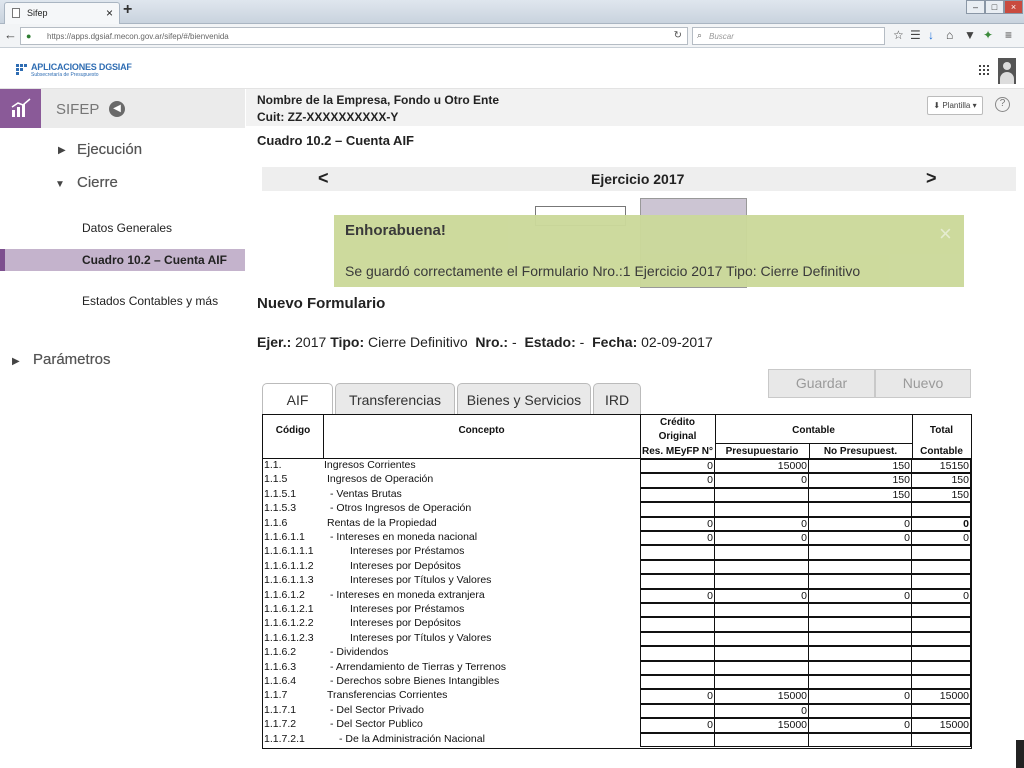 The image size is (1024, 768). Describe the element at coordinates (1002, 104) in the screenshot. I see `help-icon: ?` at that location.